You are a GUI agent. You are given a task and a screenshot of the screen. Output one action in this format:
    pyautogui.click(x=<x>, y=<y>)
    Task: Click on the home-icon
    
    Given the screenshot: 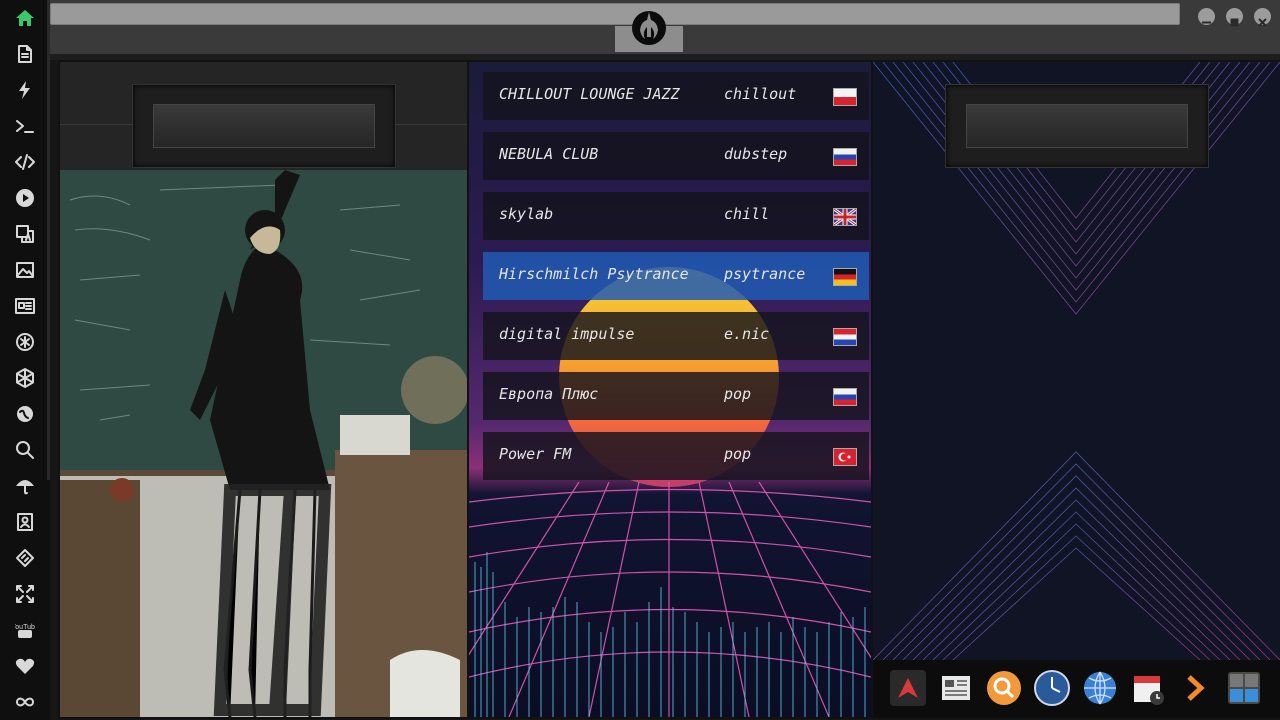 What is the action you would take?
    pyautogui.click(x=25, y=18)
    